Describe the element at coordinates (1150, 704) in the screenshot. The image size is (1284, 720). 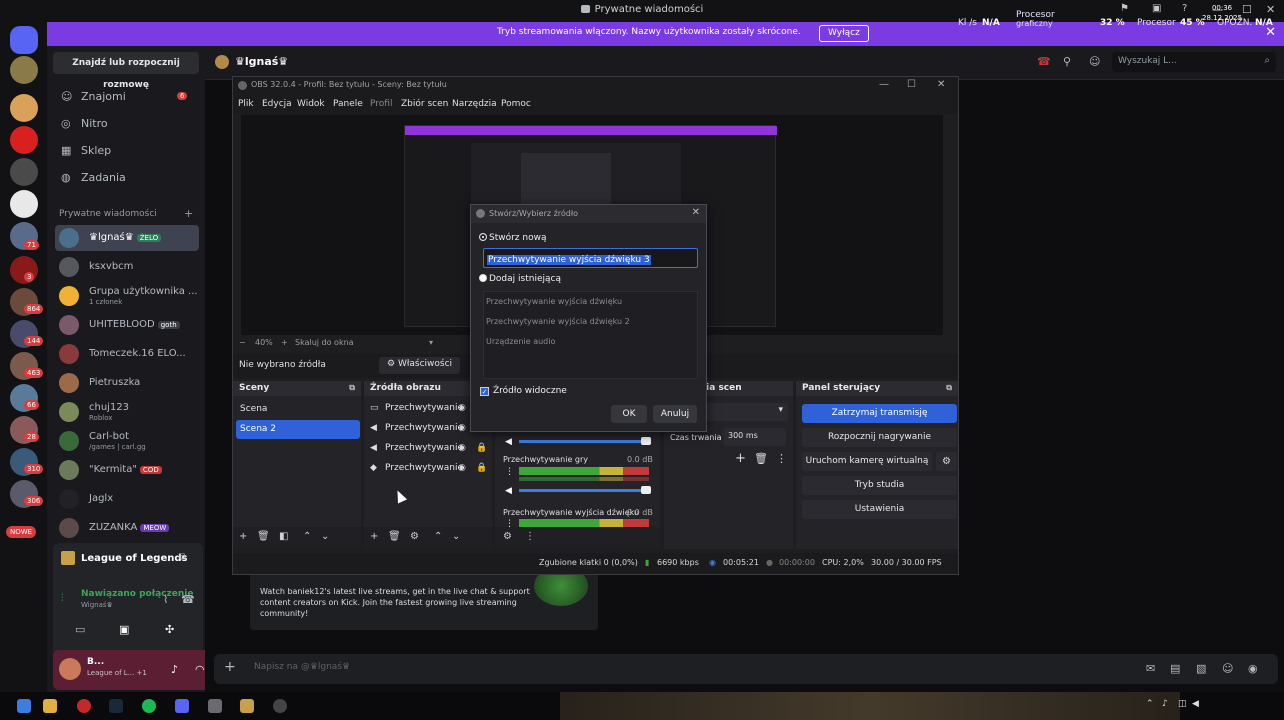
I see `tray-chevron-icon: ⌃` at that location.